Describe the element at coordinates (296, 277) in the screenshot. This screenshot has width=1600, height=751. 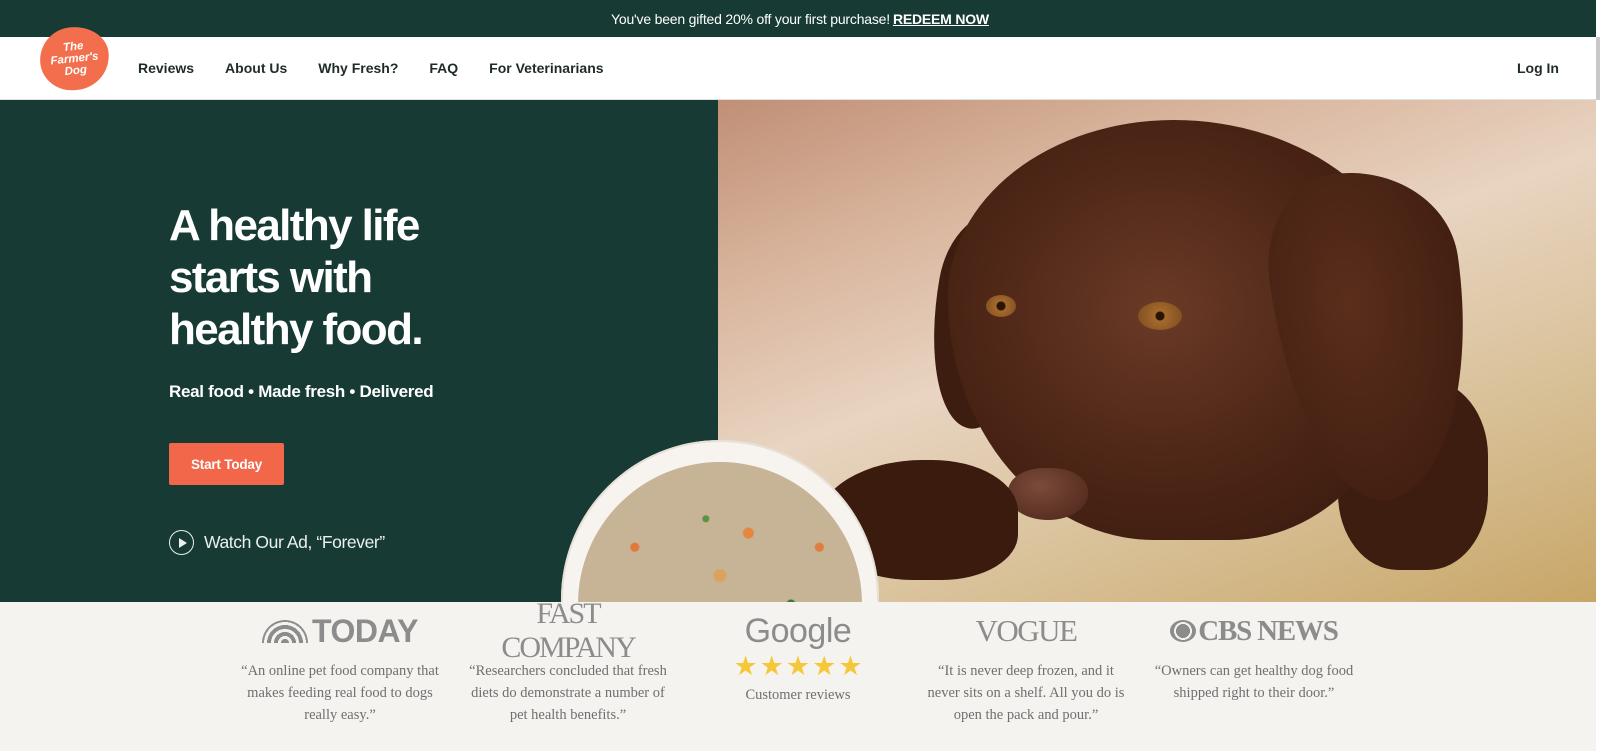
I see `hero-headline: A healthy life starts with healthy food.` at that location.